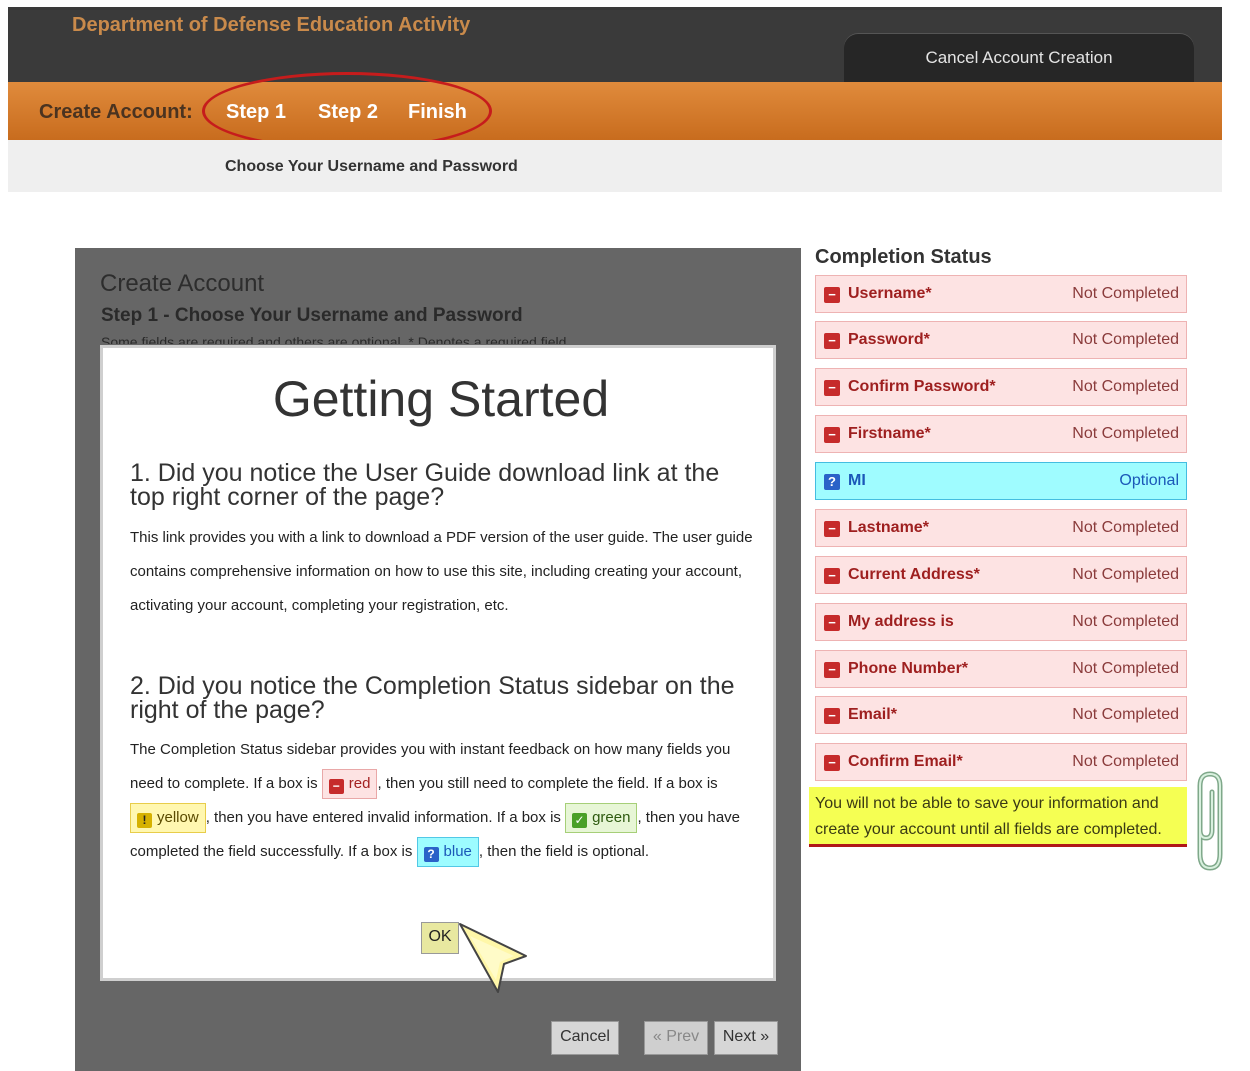 The height and width of the screenshot is (1071, 1250). I want to click on p2-text-e: , then the field is optional., so click(564, 851).